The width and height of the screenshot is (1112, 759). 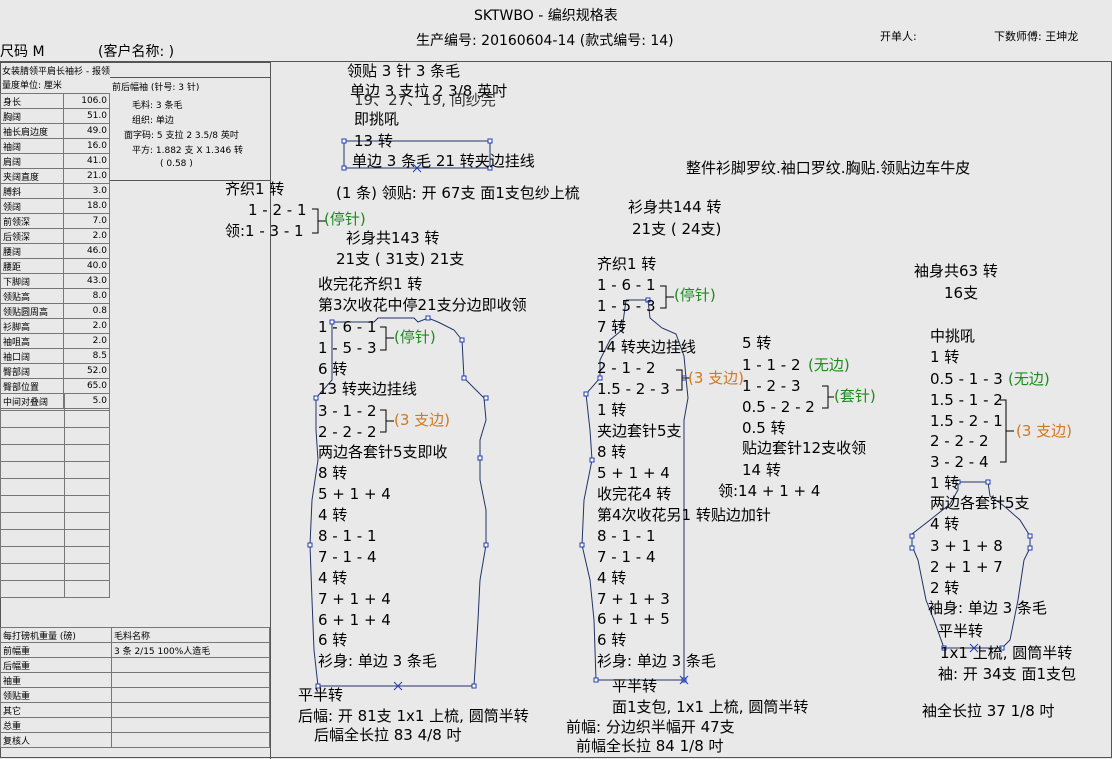 I want to click on back-f1: 平半转, so click(x=321, y=695).